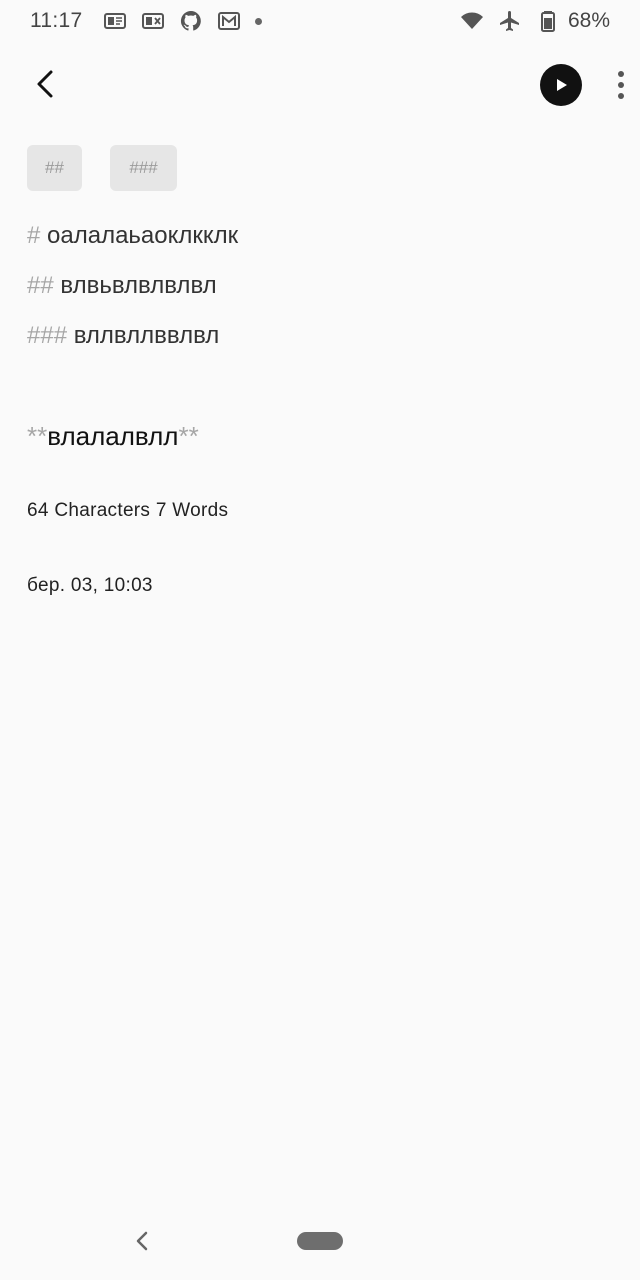  I want to click on h1-text: оалалаьаоклкклк, so click(139, 235).